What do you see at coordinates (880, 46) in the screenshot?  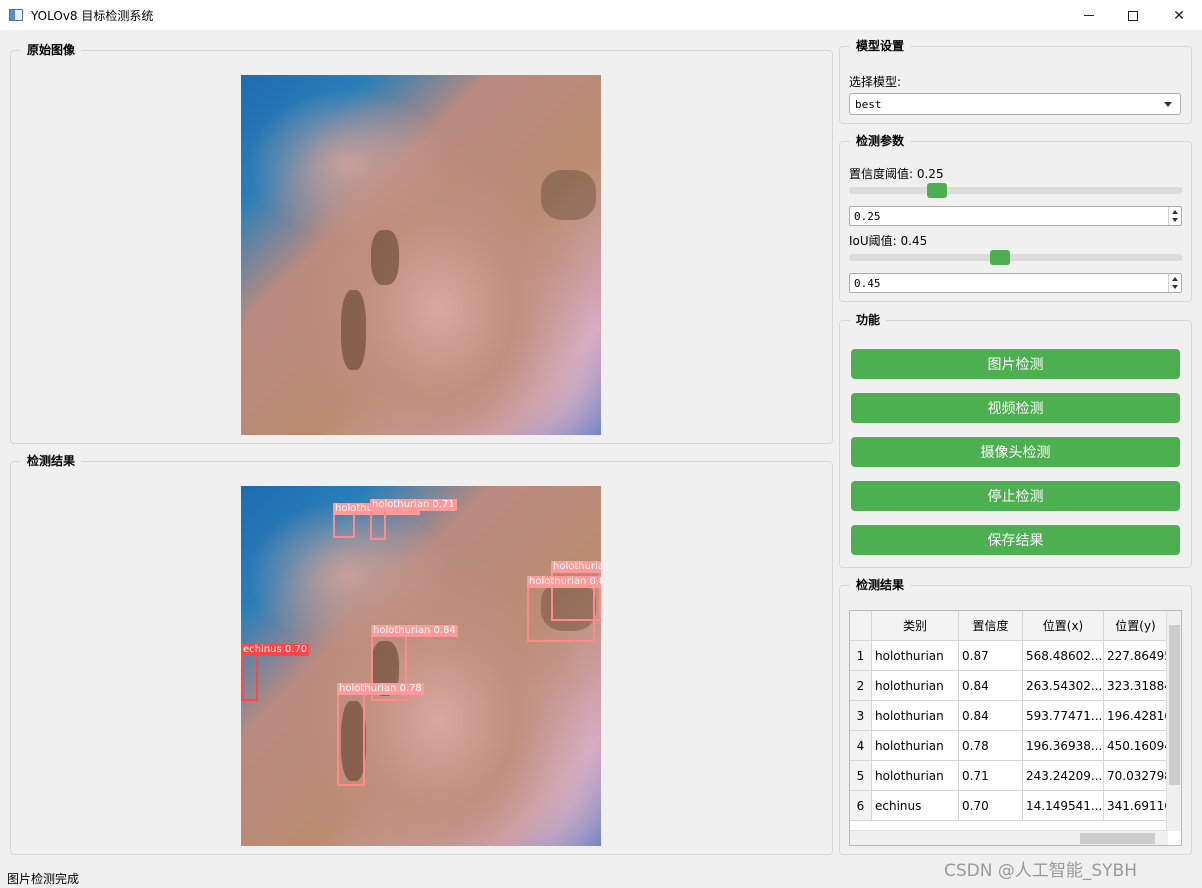 I see `model-settings-title: 模型设置` at bounding box center [880, 46].